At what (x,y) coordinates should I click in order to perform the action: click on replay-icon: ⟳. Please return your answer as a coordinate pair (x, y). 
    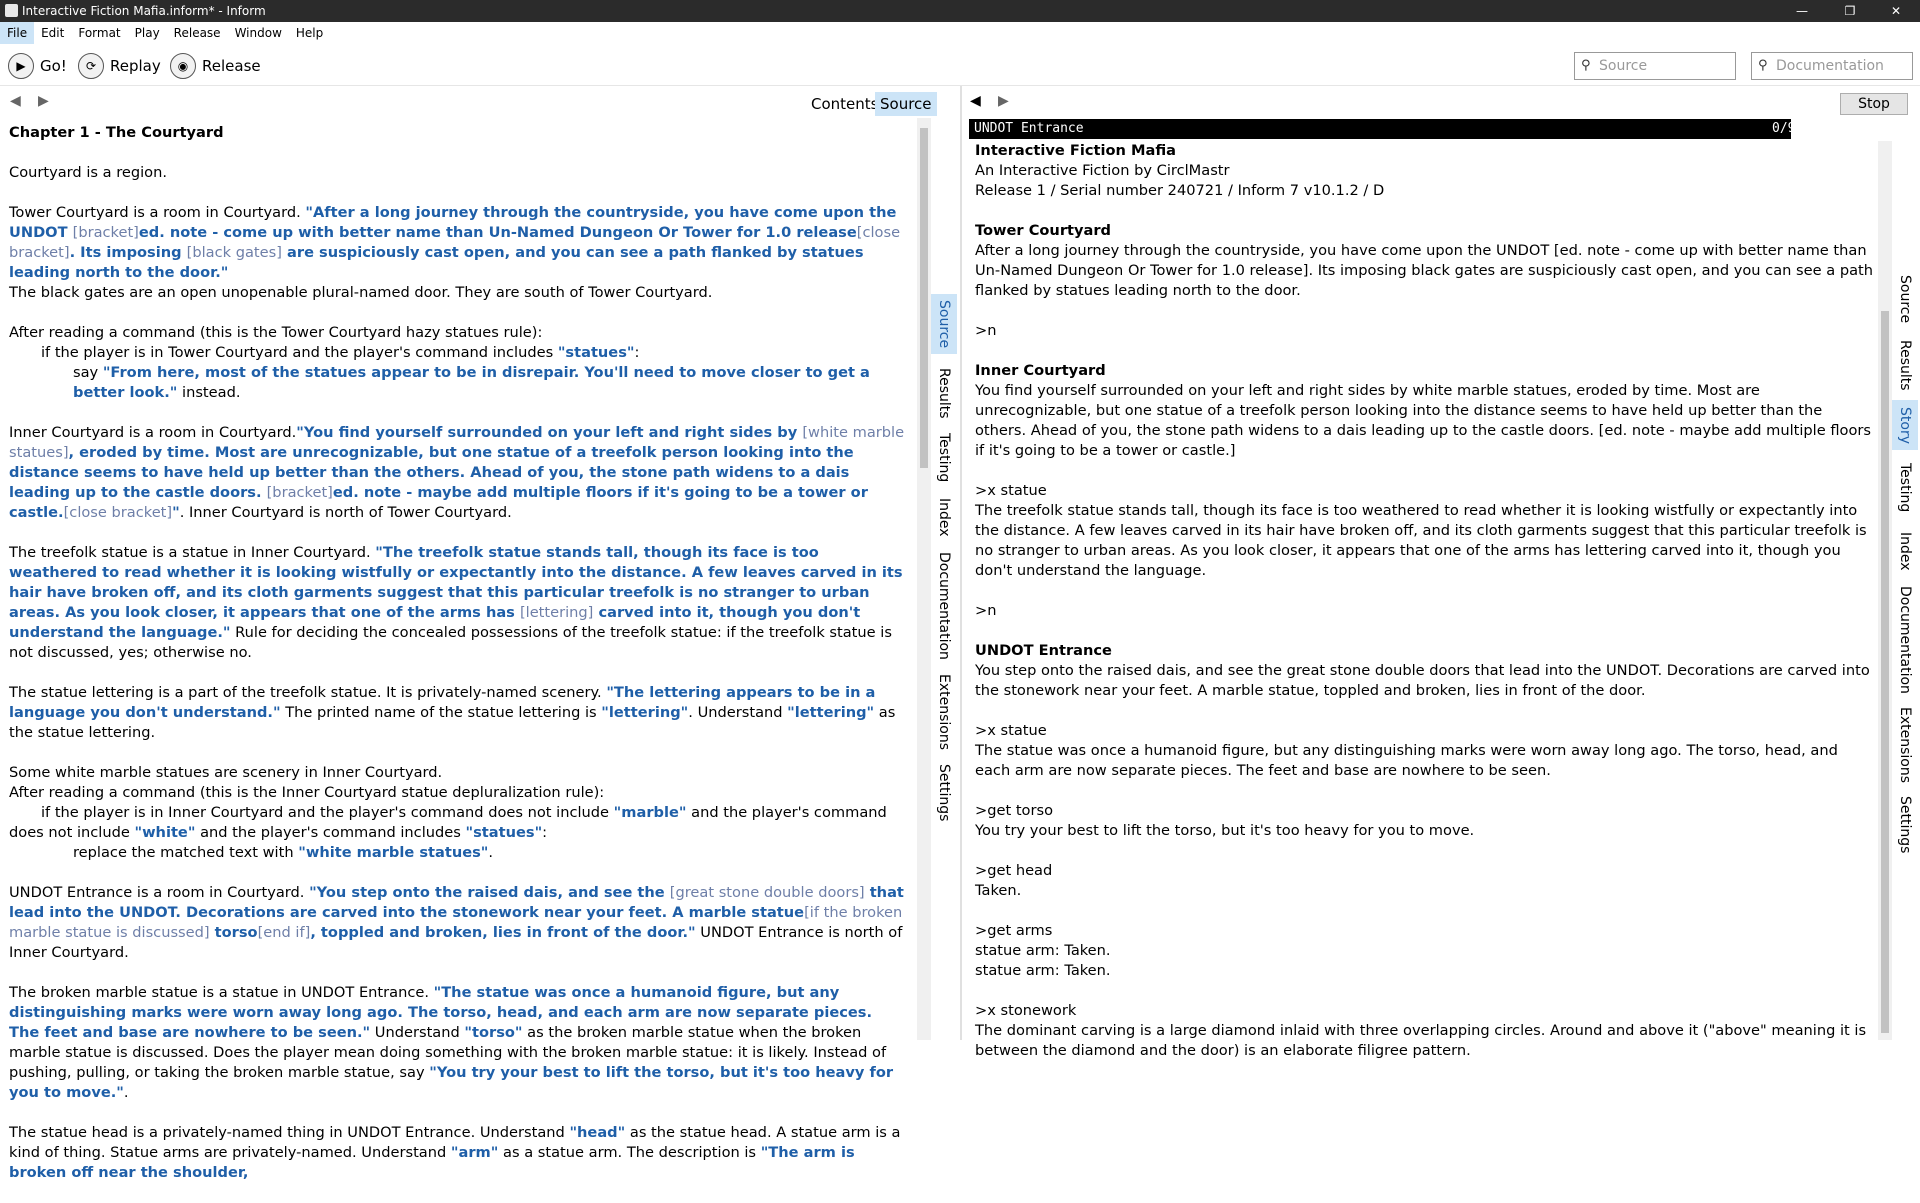
    Looking at the image, I should click on (91, 66).